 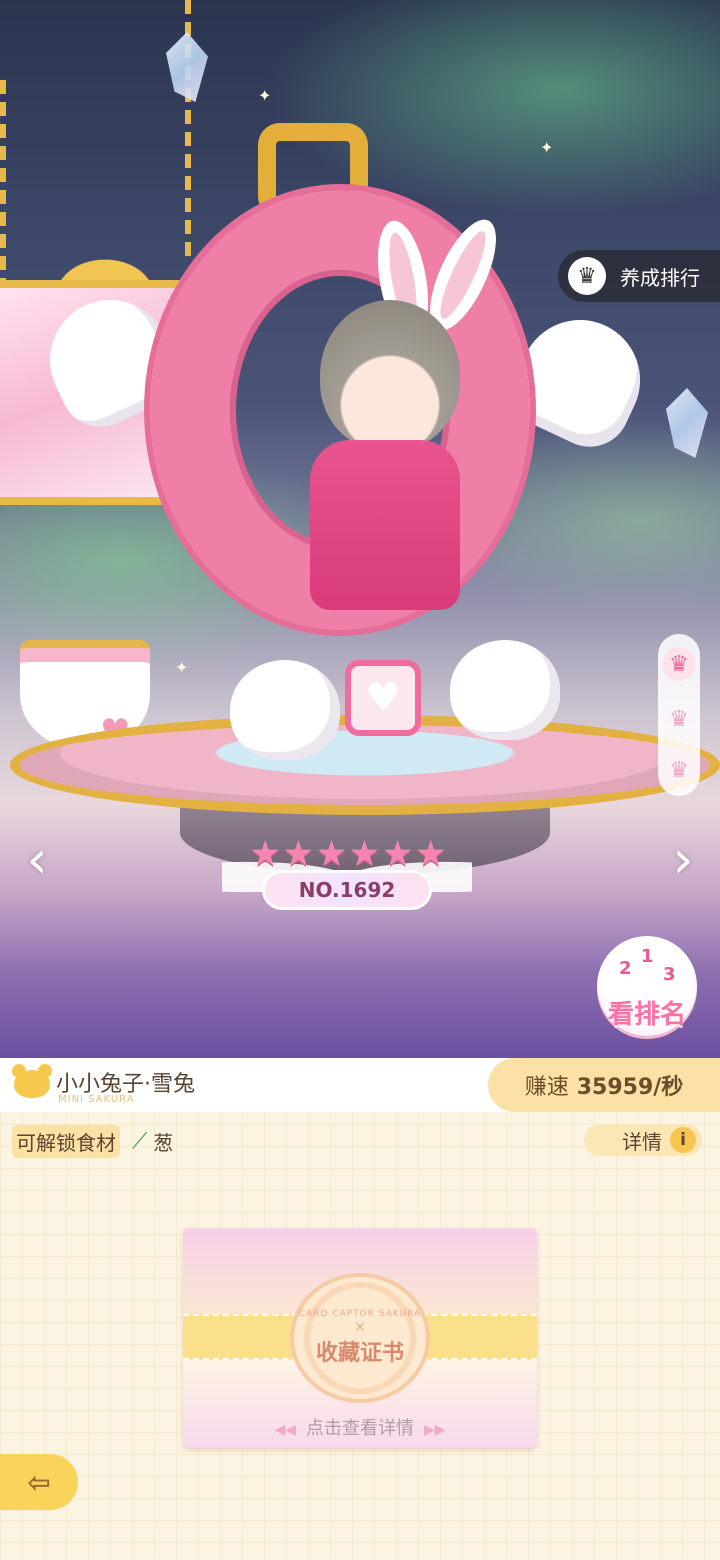 I want to click on character-body, so click(x=385, y=525).